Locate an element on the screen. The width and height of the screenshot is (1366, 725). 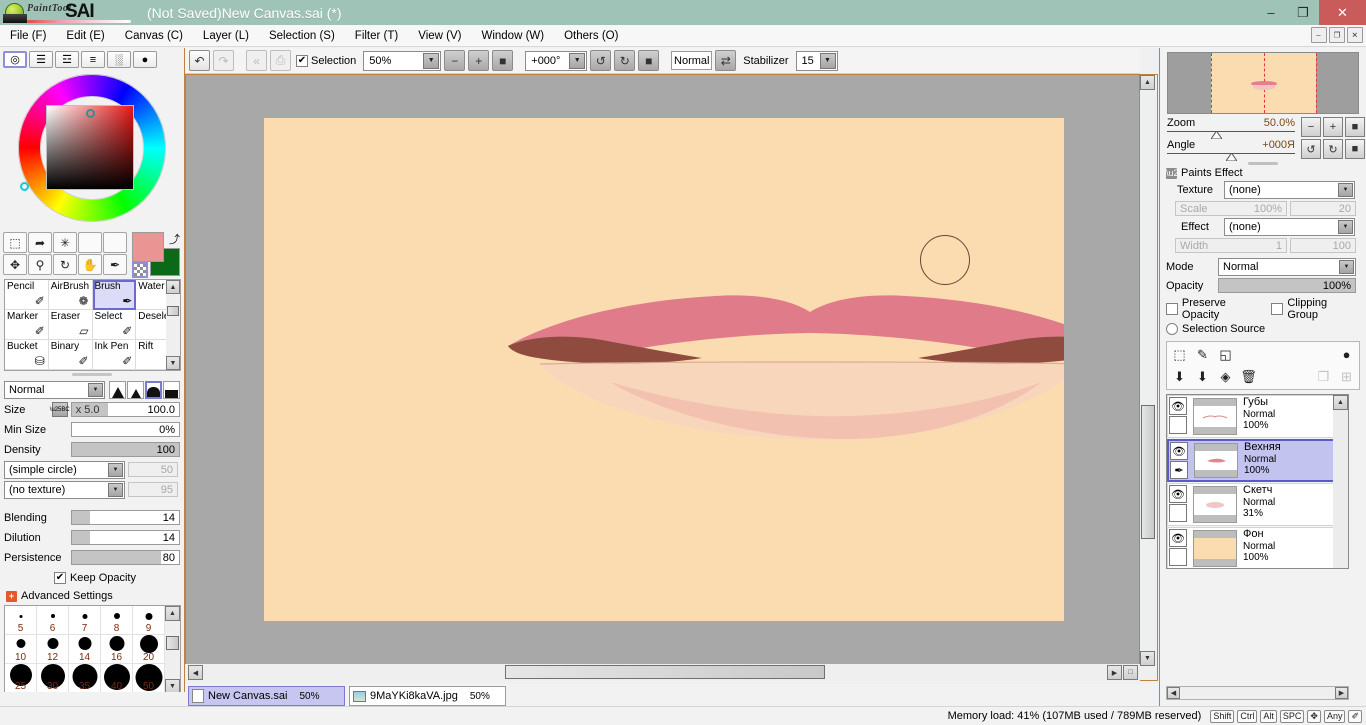
menu-others: Others (O) is located at coordinates (591, 36).